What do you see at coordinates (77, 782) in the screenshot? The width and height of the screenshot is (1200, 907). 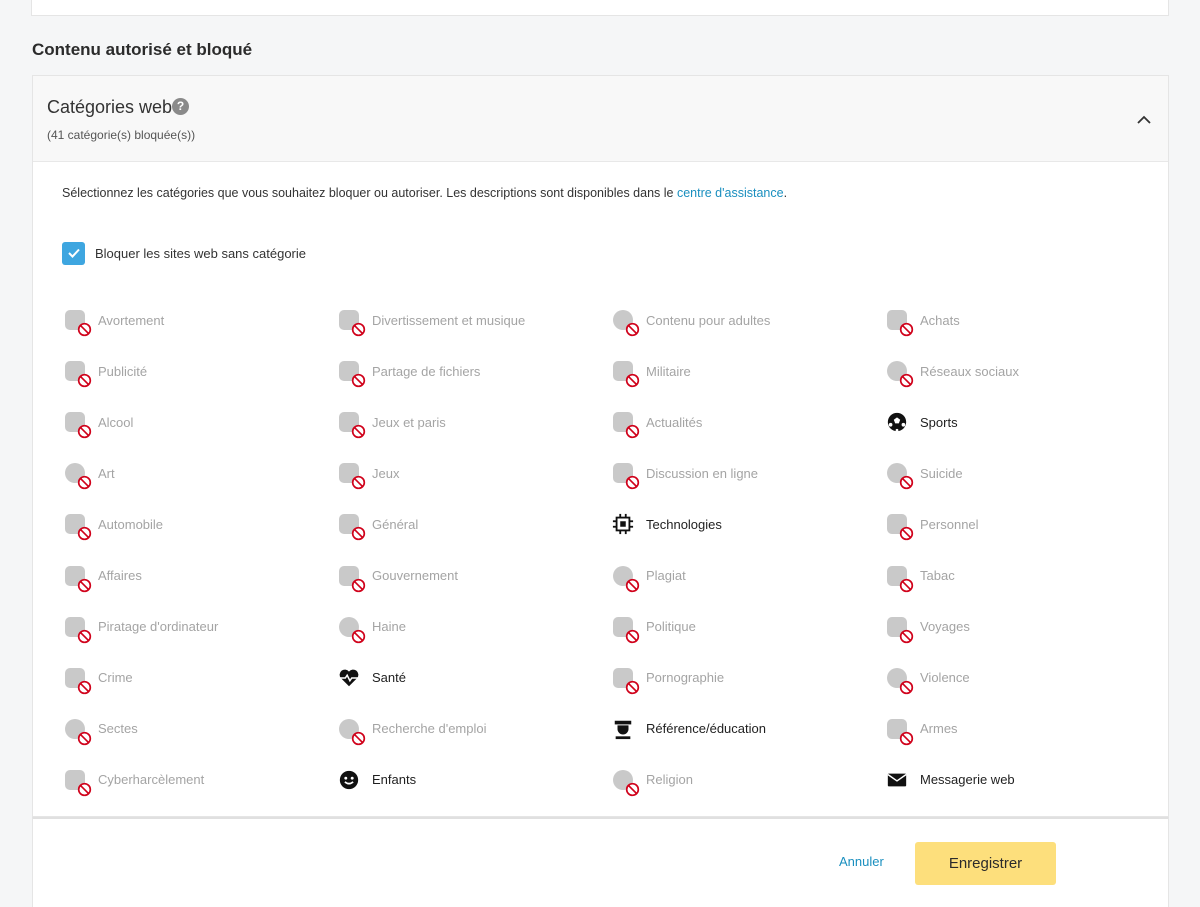 I see `cyberbullying-icon` at bounding box center [77, 782].